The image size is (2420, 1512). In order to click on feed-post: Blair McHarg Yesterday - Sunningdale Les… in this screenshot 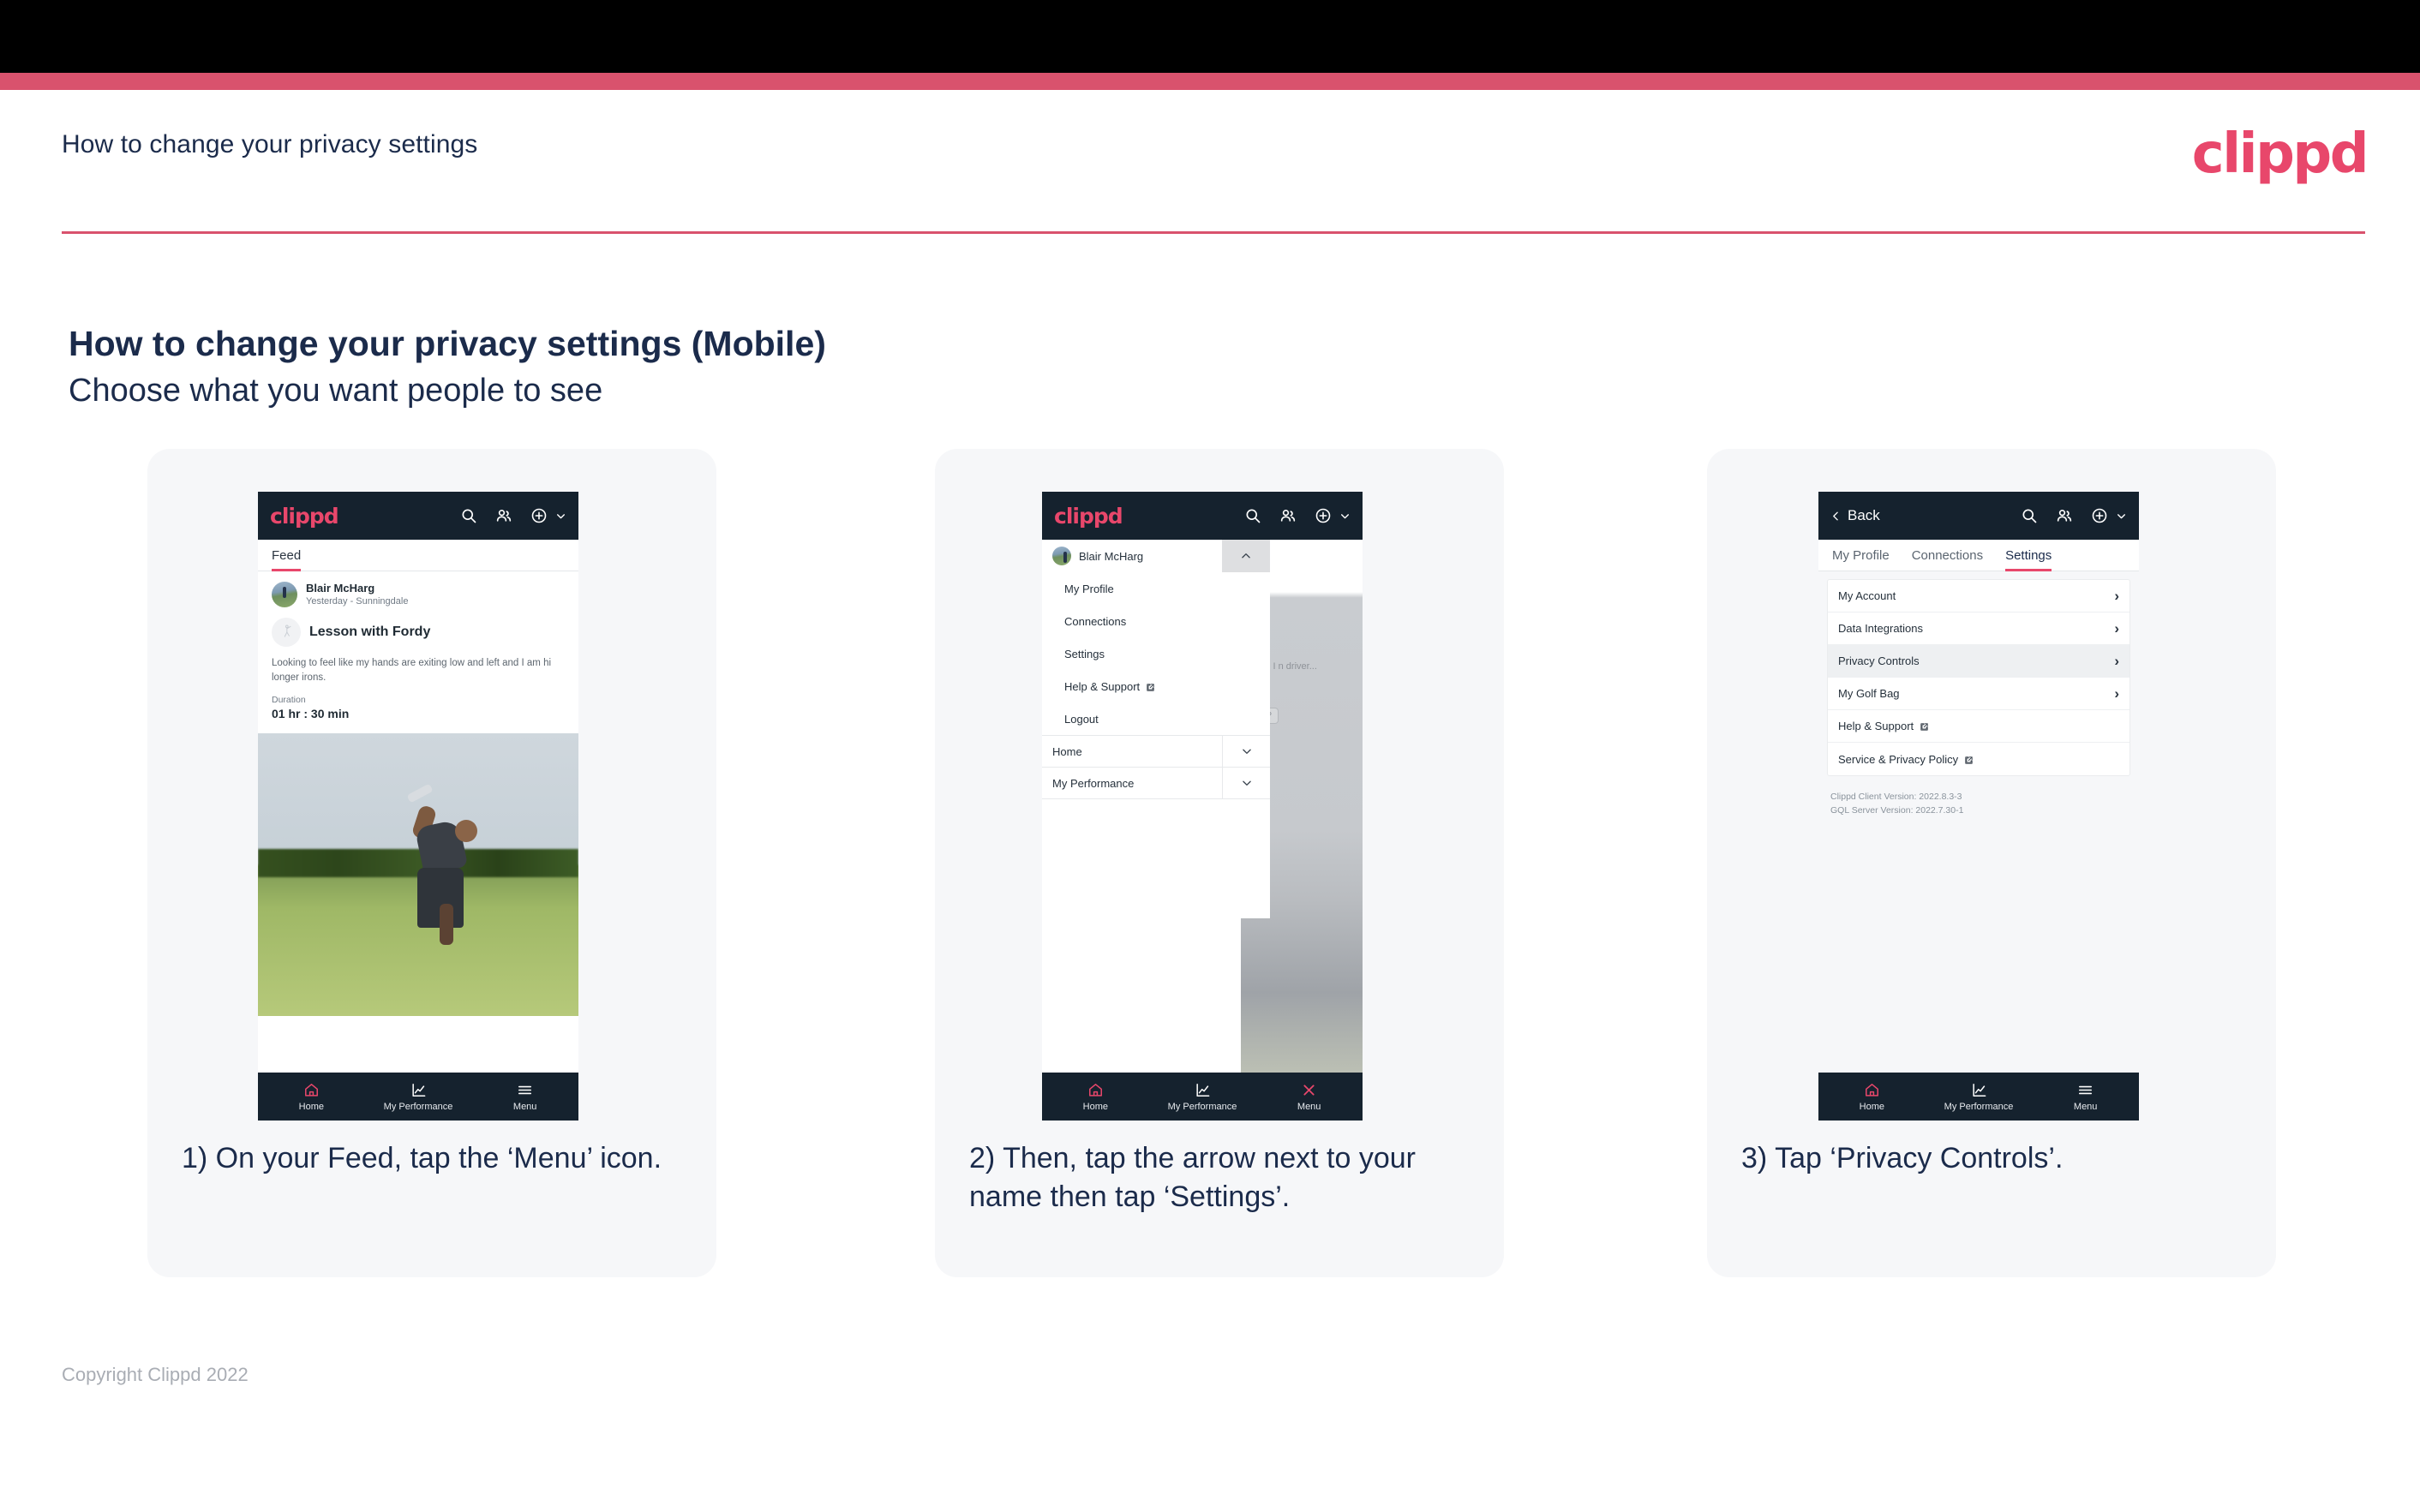, I will do `click(418, 646)`.